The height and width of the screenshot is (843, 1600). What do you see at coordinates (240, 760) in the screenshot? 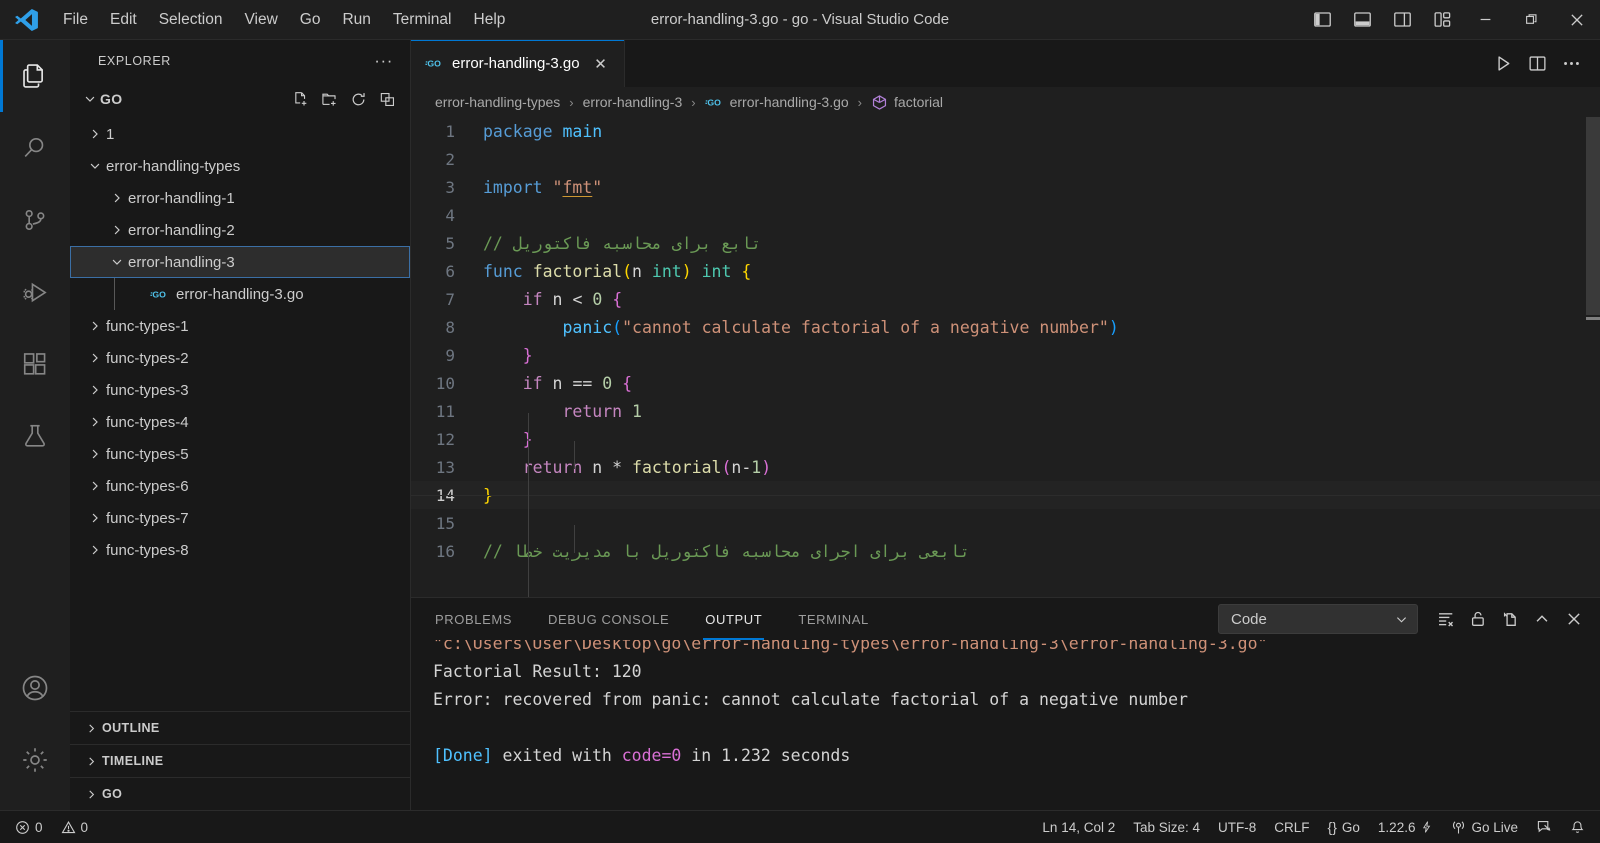
I see `sidebar-section-timeline: TIMELINE` at bounding box center [240, 760].